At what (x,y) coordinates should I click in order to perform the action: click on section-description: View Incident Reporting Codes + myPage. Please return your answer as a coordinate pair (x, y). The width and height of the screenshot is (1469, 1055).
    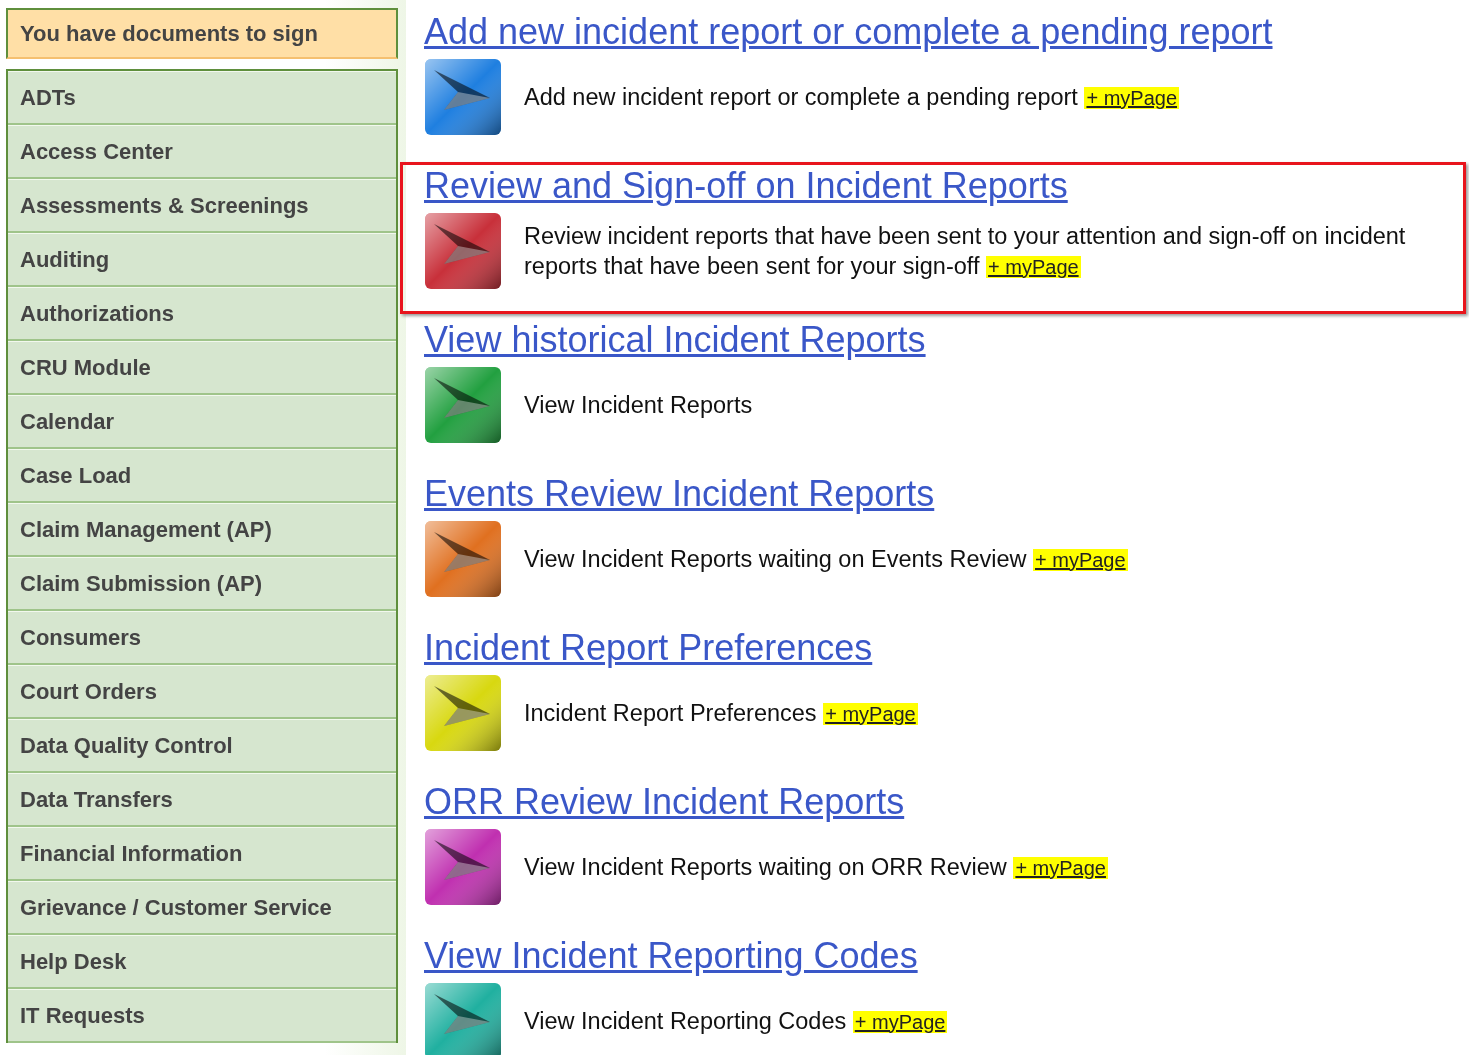
    Looking at the image, I should click on (736, 1021).